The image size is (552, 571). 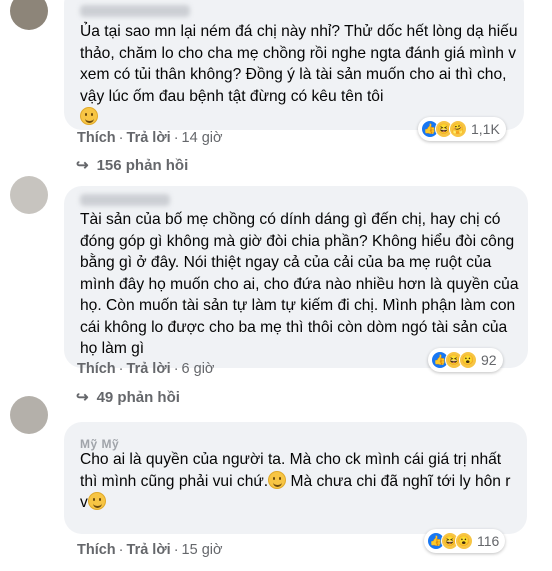 I want to click on comment-actions: Thích · Trả lời · 15 giờ, so click(x=150, y=550).